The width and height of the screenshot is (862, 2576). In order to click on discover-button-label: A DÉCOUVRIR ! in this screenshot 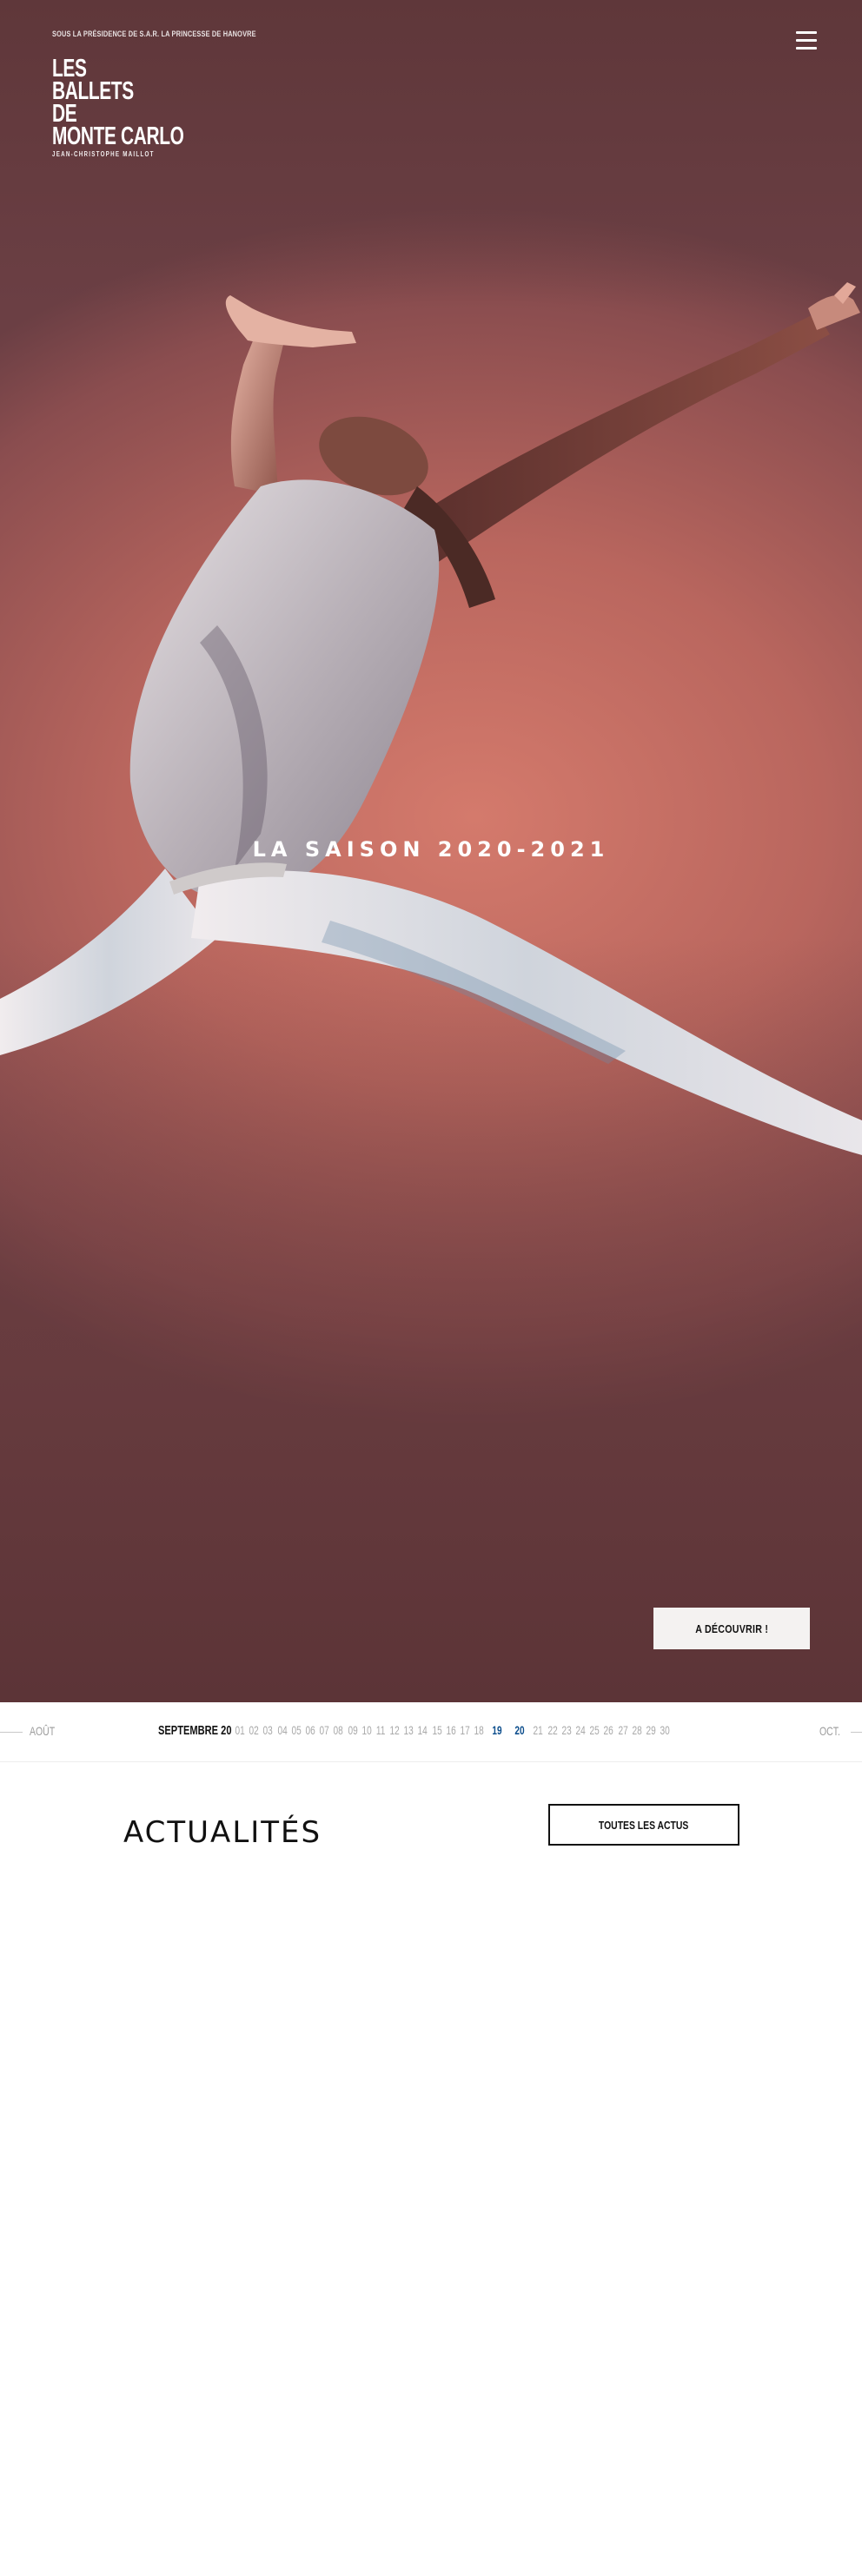, I will do `click(731, 1628)`.